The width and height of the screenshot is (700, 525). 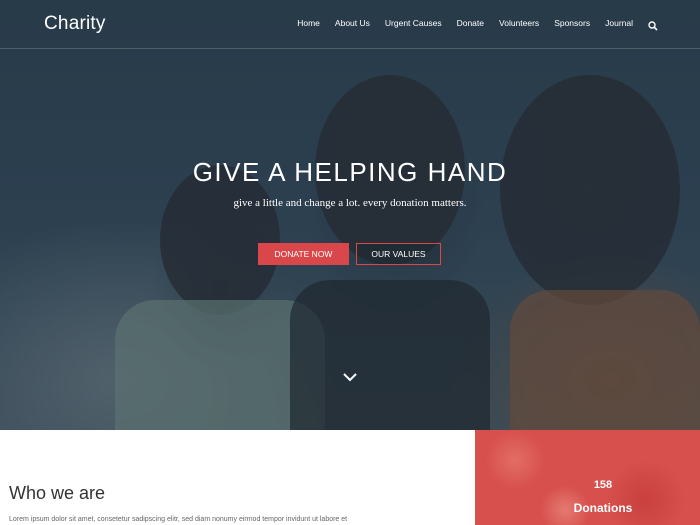 I want to click on chevron-down-icon, so click(x=350, y=376).